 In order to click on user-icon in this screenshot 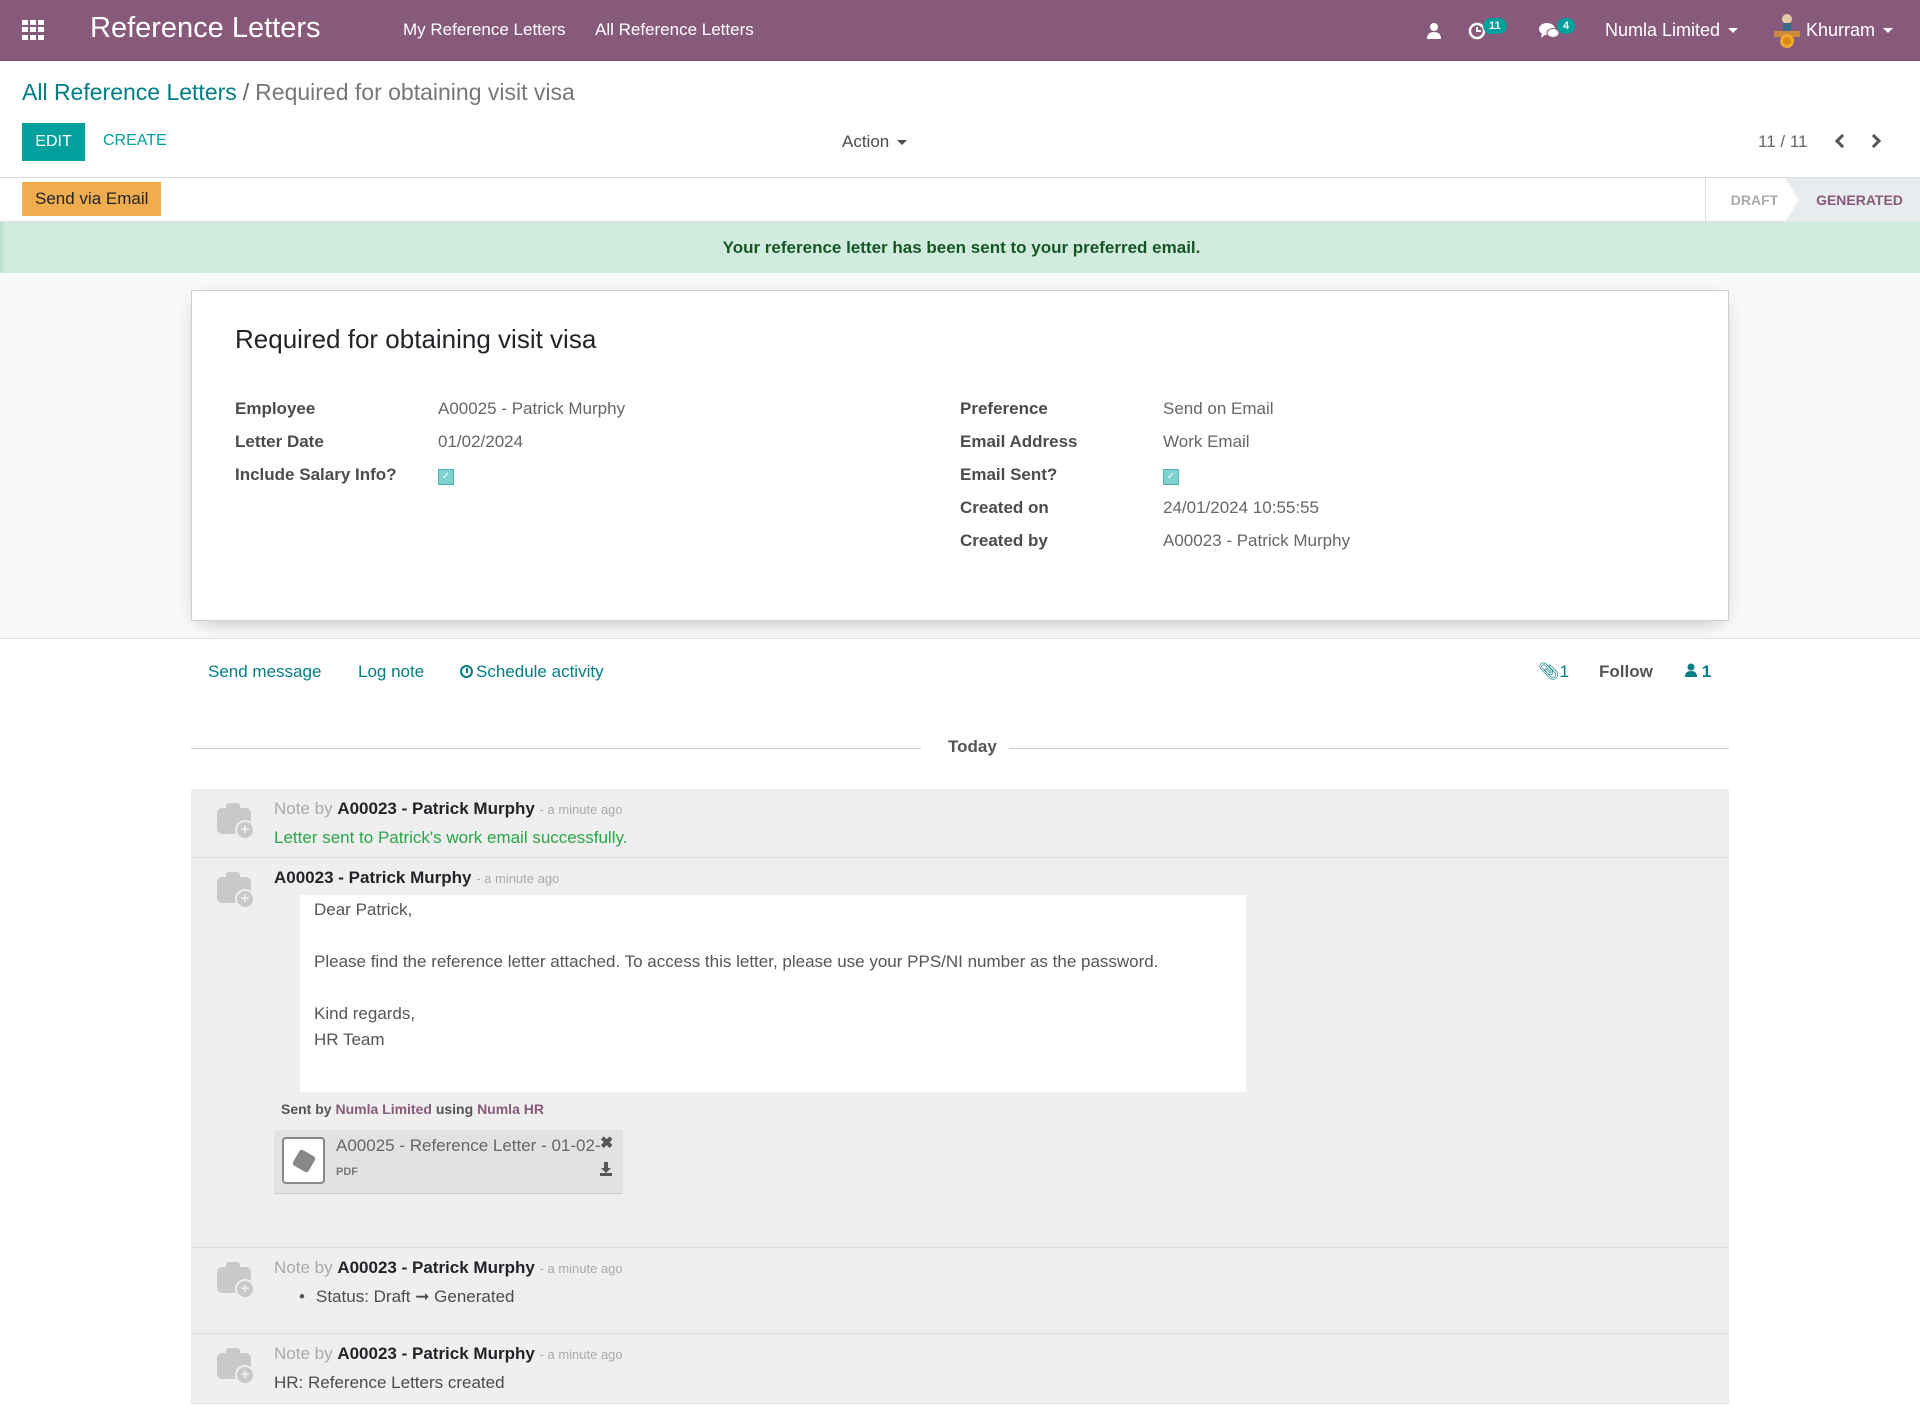, I will do `click(1434, 30)`.